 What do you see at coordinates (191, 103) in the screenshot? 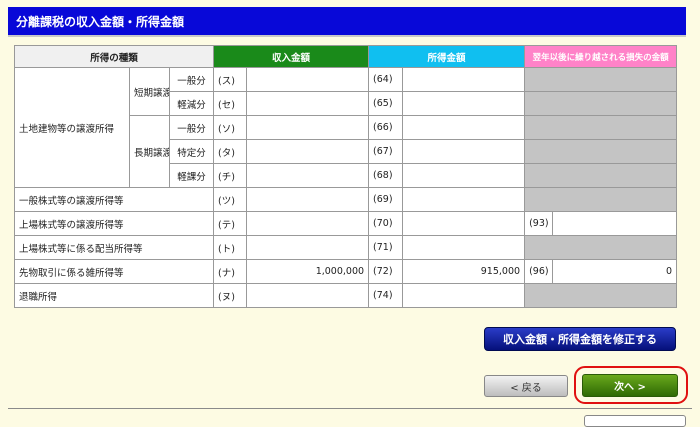
I see `sub-label: 軽減分` at bounding box center [191, 103].